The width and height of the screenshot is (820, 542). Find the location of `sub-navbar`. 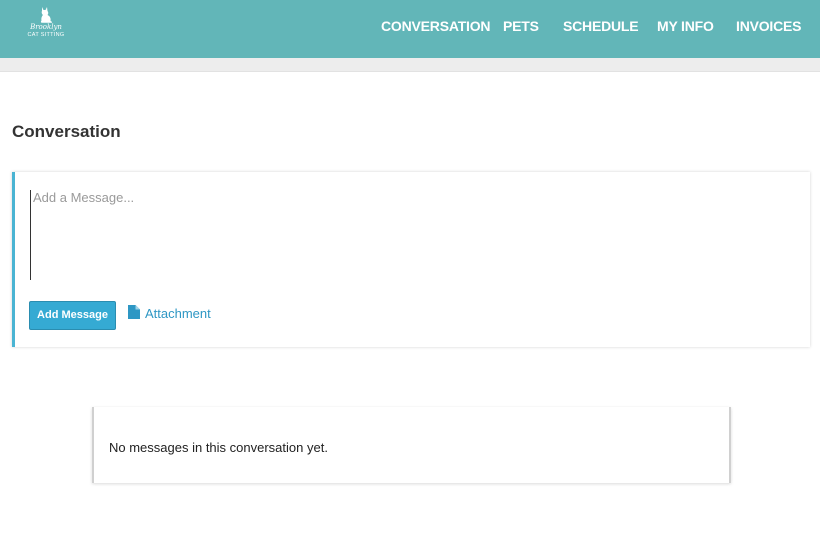

sub-navbar is located at coordinates (410, 65).